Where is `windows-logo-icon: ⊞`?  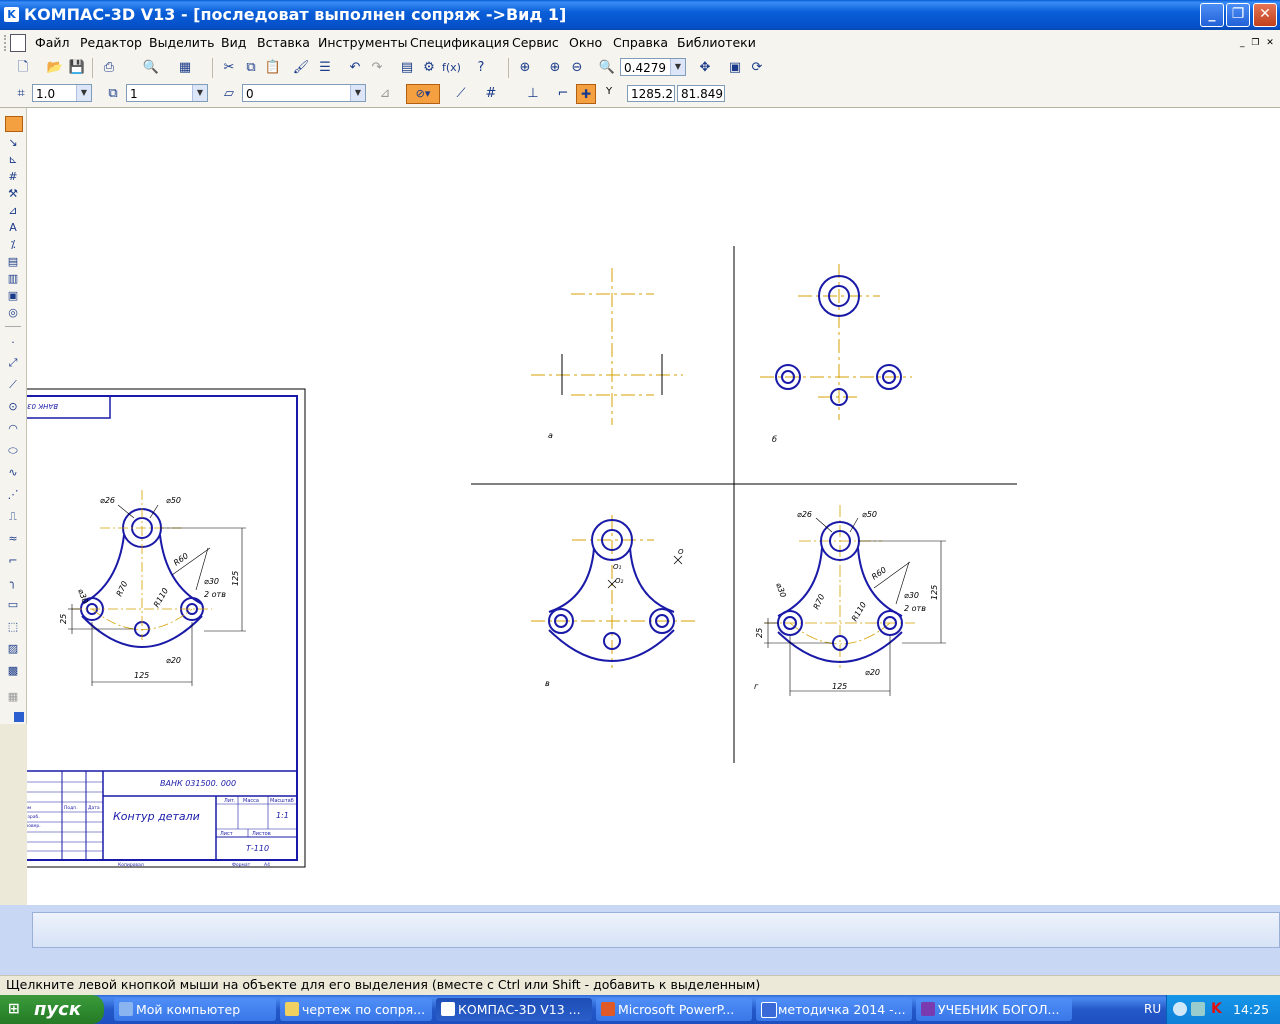 windows-logo-icon: ⊞ is located at coordinates (14, 1009).